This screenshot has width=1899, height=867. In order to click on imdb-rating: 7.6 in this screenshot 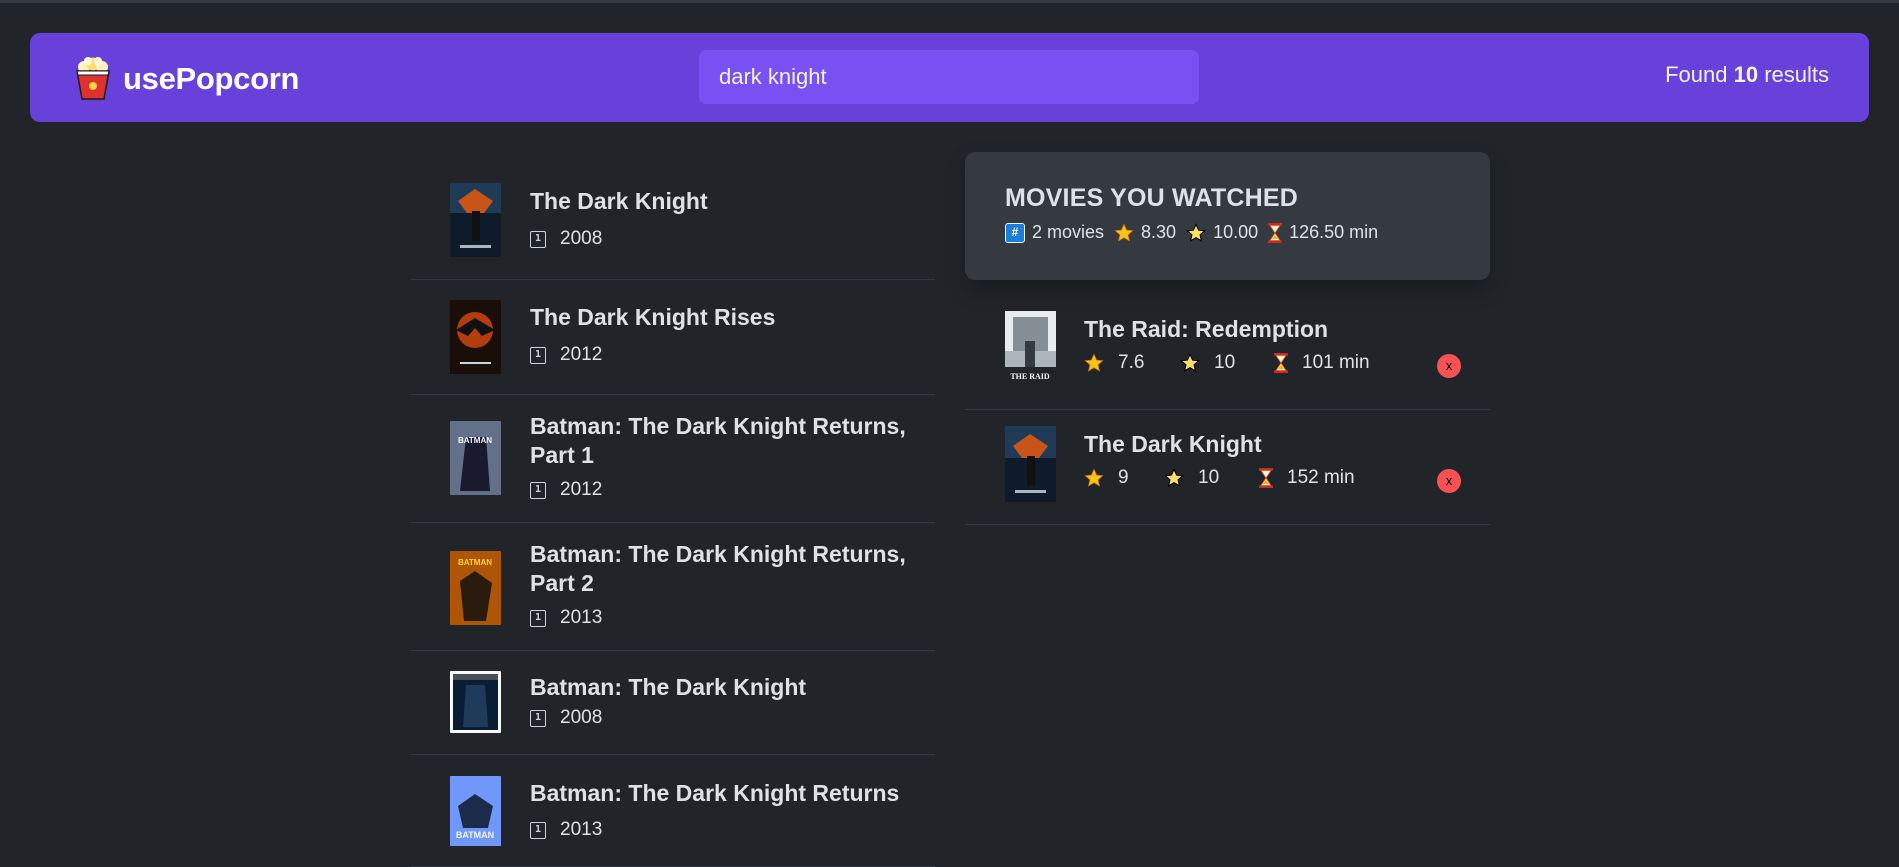, I will do `click(1132, 363)`.